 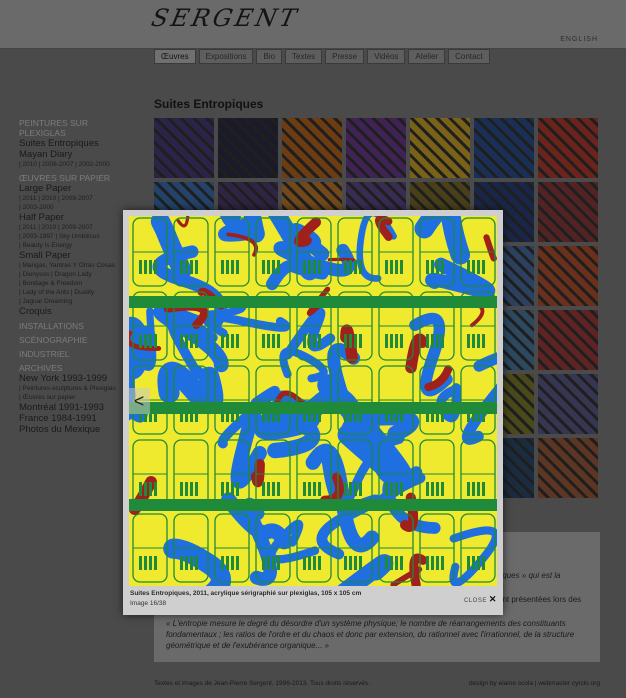 What do you see at coordinates (386, 56) in the screenshot?
I see `nav-tab: Vidéos` at bounding box center [386, 56].